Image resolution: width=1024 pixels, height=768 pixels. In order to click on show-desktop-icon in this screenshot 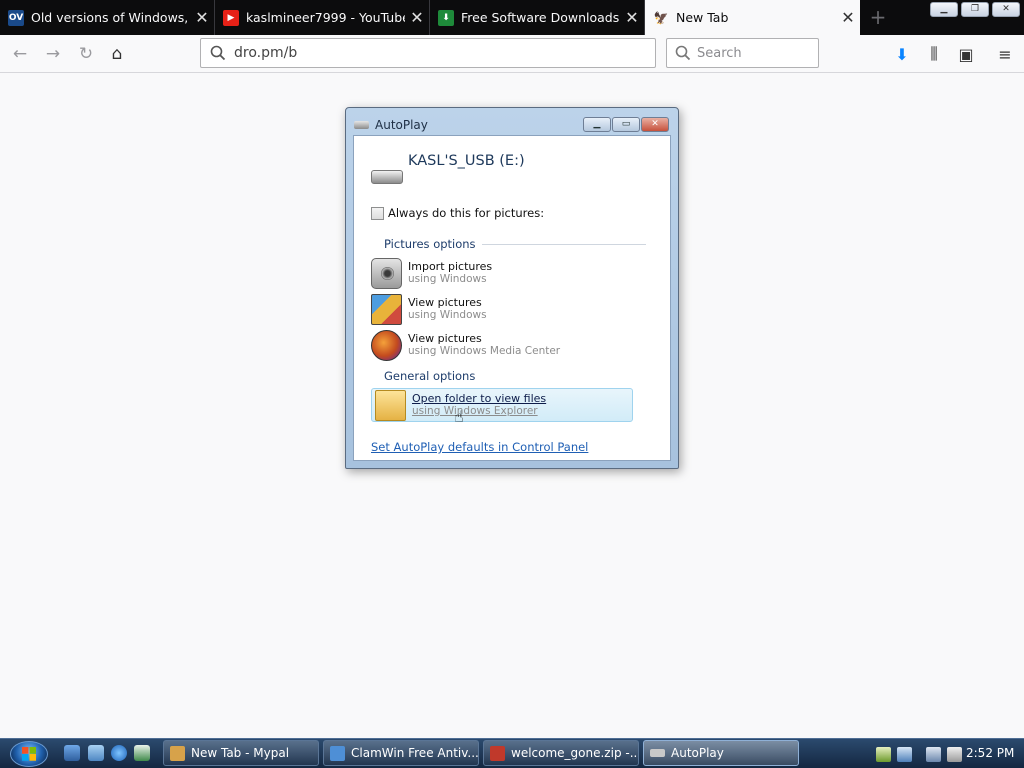, I will do `click(72, 753)`.